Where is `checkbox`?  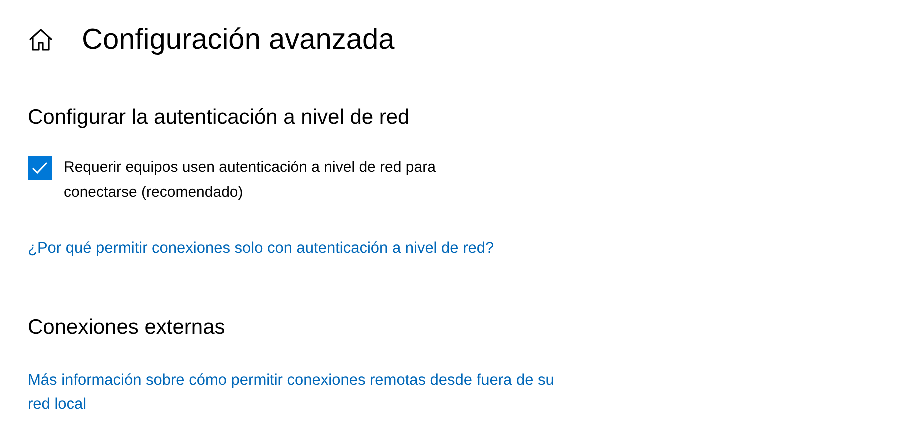
checkbox is located at coordinates (40, 168).